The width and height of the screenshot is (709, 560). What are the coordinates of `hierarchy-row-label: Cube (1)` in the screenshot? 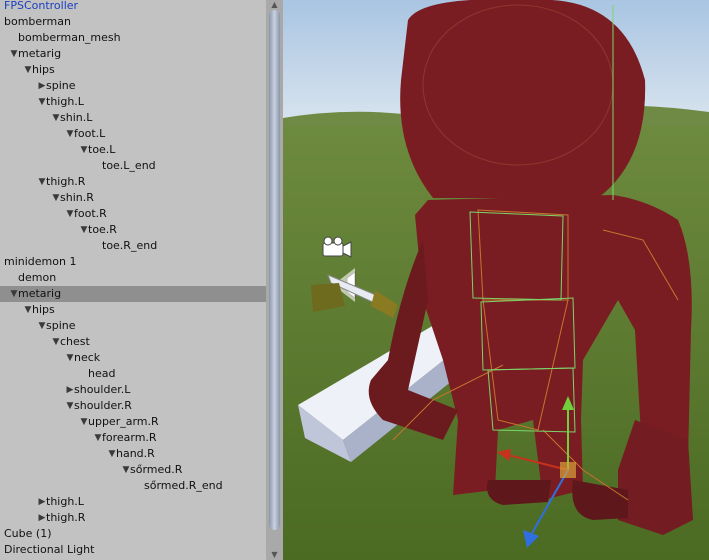 It's located at (28, 533).